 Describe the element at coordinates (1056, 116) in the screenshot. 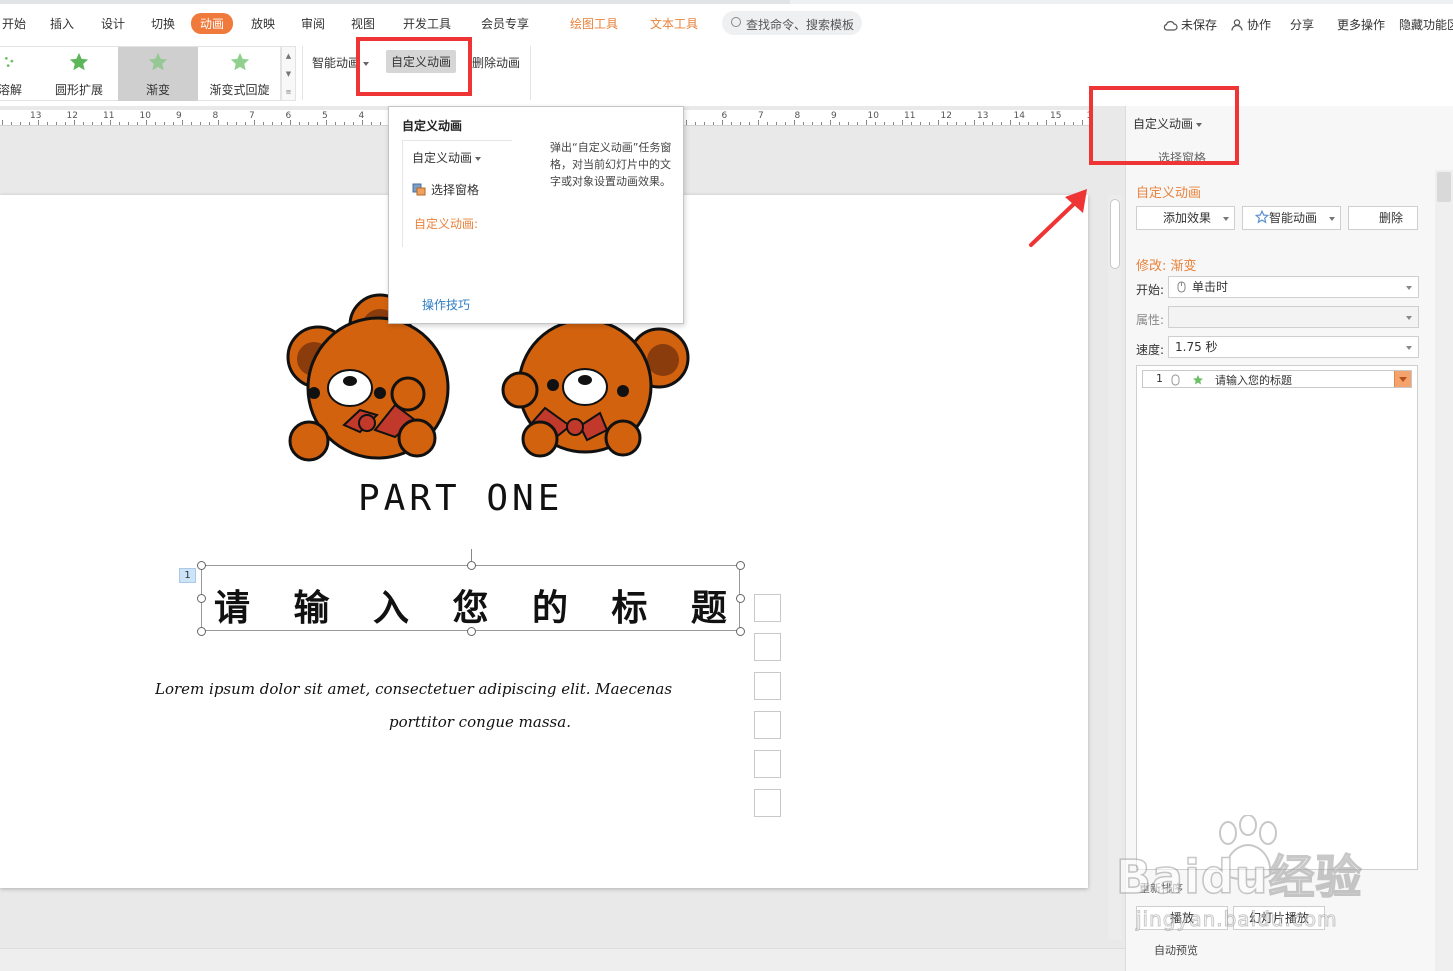

I see `ruler-label: 15` at that location.